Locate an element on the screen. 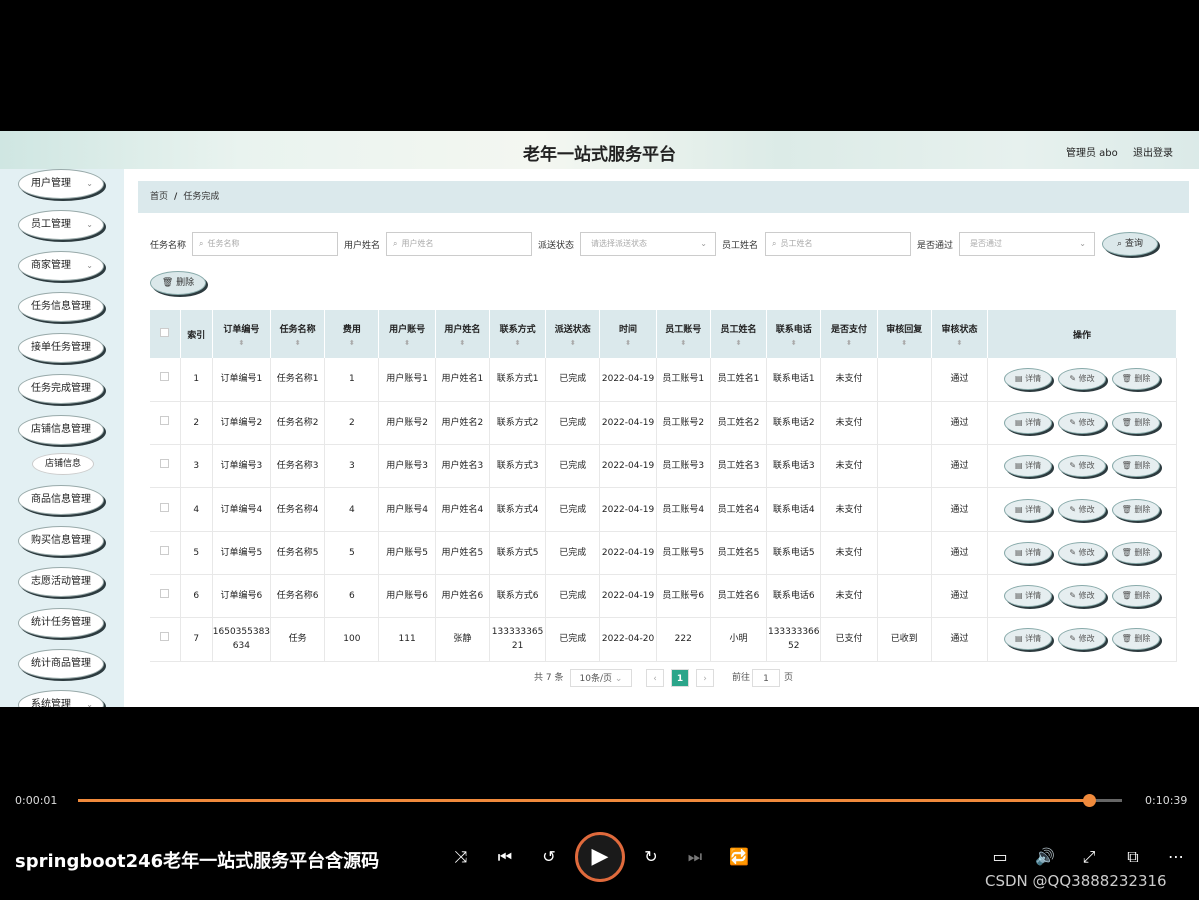 Image resolution: width=1199 pixels, height=900 pixels. goto-page-input: 1 is located at coordinates (766, 678).